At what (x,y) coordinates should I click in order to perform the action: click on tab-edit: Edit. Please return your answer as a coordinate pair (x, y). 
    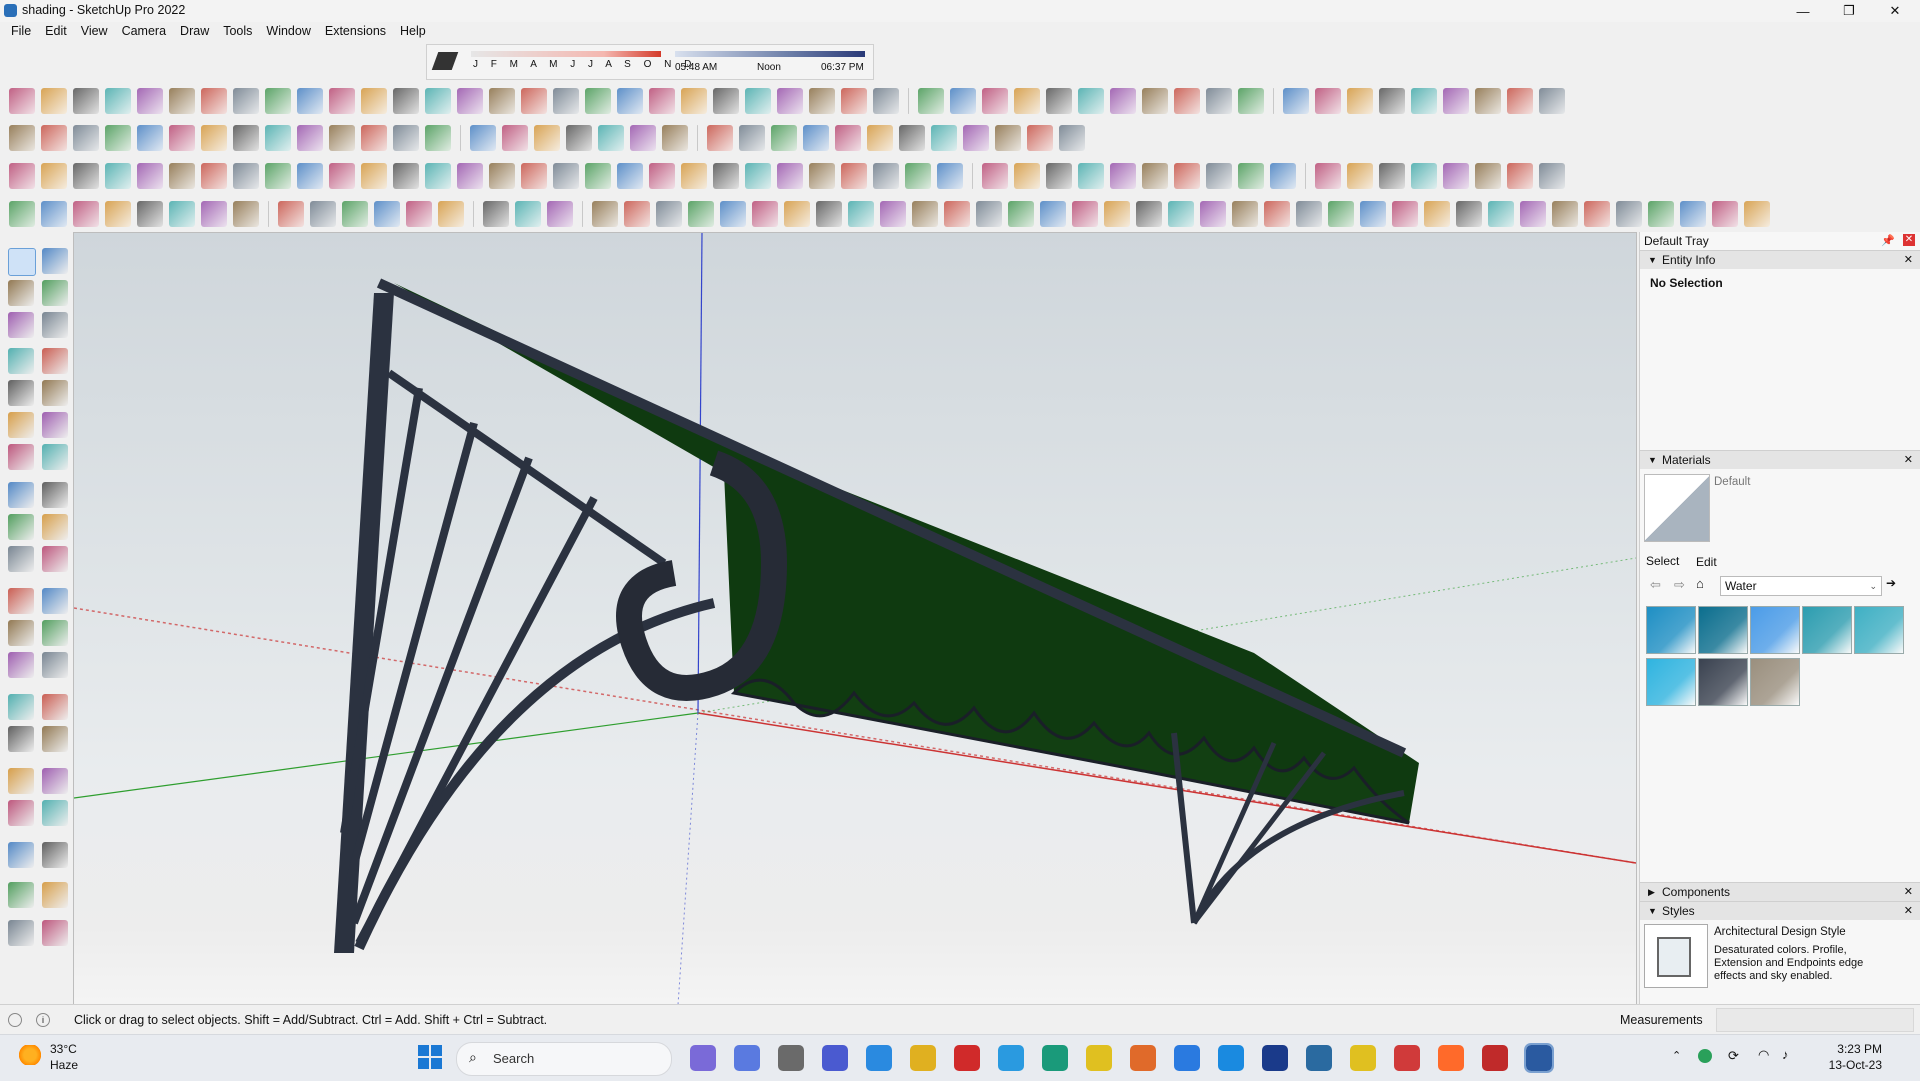
    Looking at the image, I should click on (1706, 562).